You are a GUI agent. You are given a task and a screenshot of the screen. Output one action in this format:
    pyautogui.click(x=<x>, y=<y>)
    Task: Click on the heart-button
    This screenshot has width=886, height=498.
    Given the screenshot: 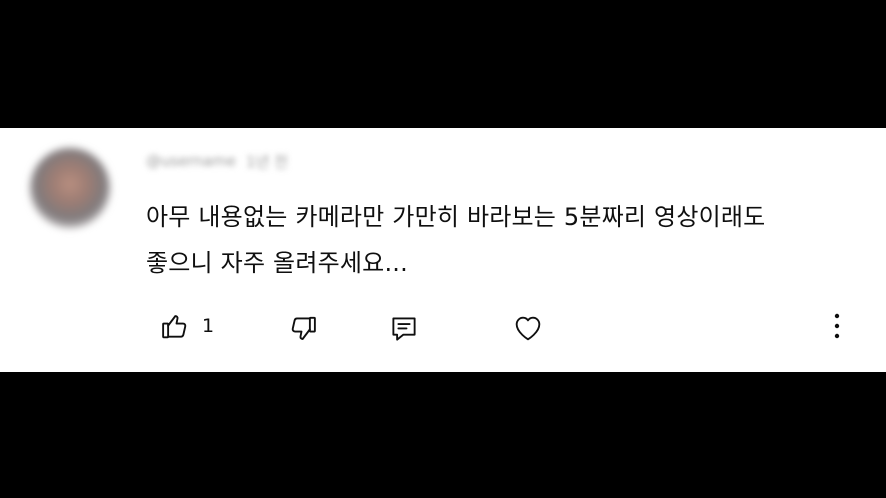 What is the action you would take?
    pyautogui.click(x=528, y=326)
    